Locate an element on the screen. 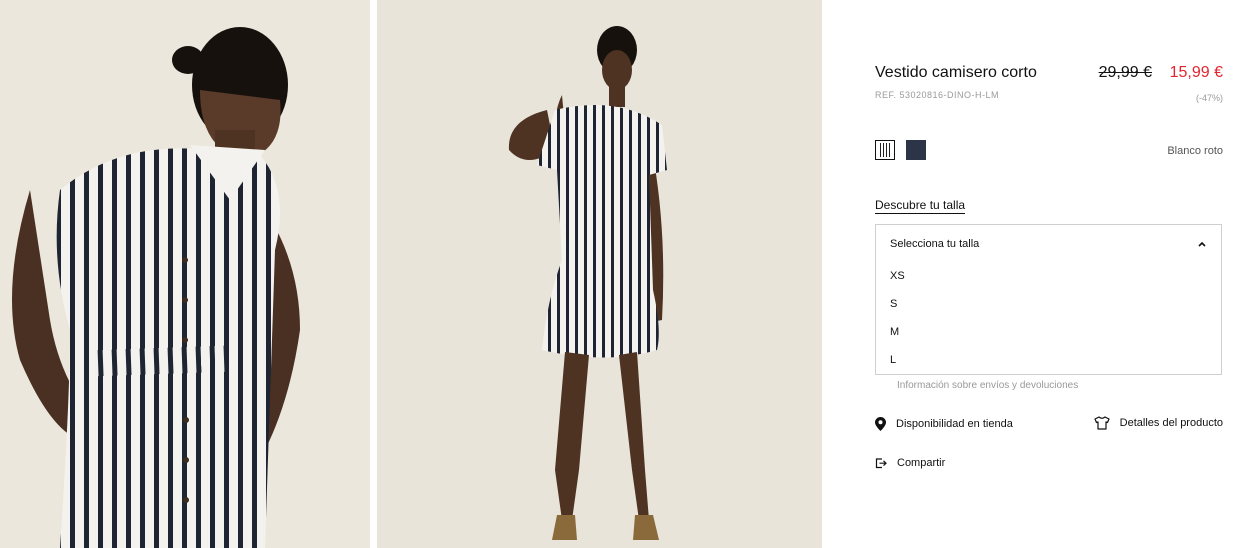 The image size is (1235, 548). size-guide-link: Descubre tu talla is located at coordinates (920, 206).